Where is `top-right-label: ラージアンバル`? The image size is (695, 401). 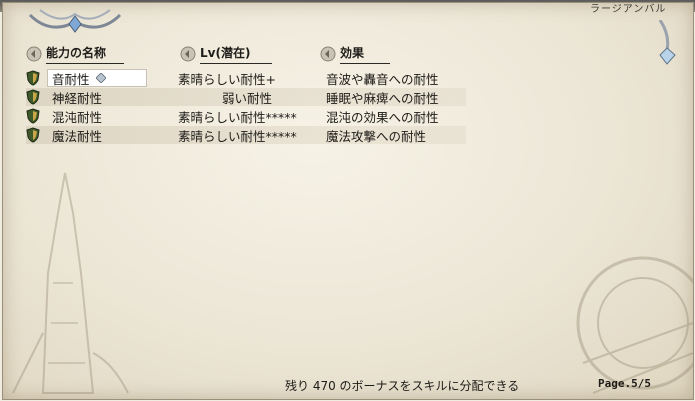
top-right-label: ラージアンバル is located at coordinates (628, 9).